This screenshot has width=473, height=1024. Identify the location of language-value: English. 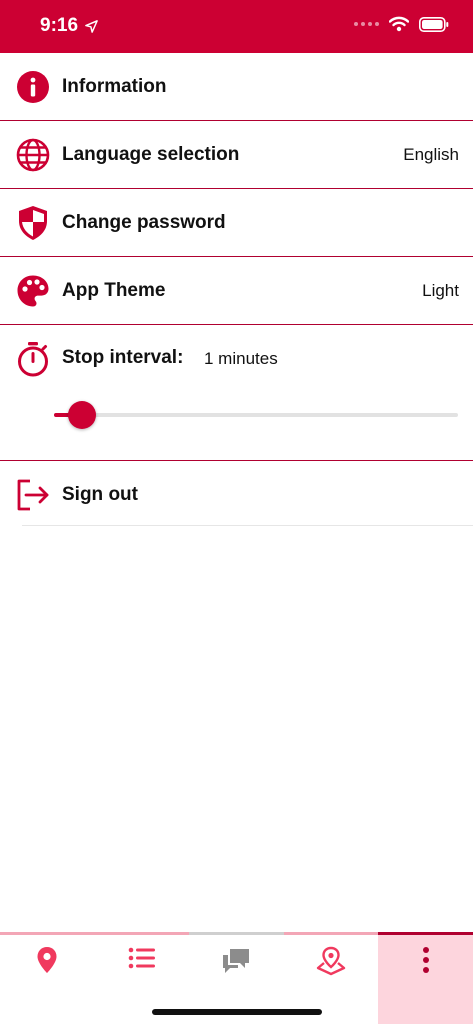
(431, 154).